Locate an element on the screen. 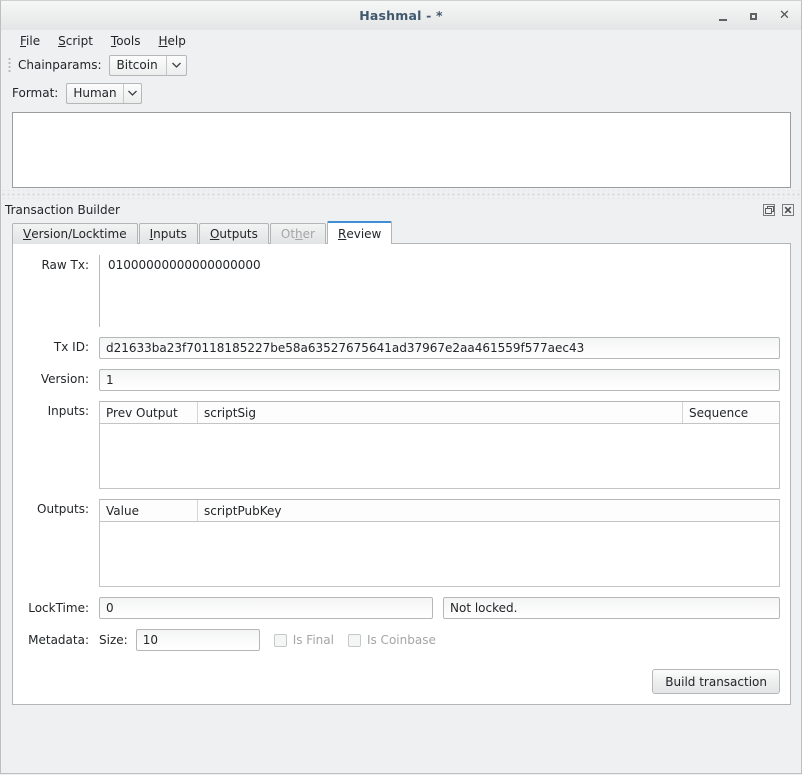 The width and height of the screenshot is (802, 775). locktime-row: LockTime: 0 Not locked. is located at coordinates (401, 608).